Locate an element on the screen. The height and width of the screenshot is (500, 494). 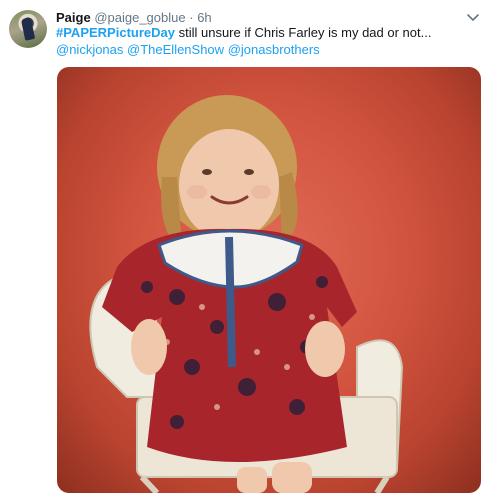
mention-link-jonasbrothers: @jonasbrothers is located at coordinates (274, 49).